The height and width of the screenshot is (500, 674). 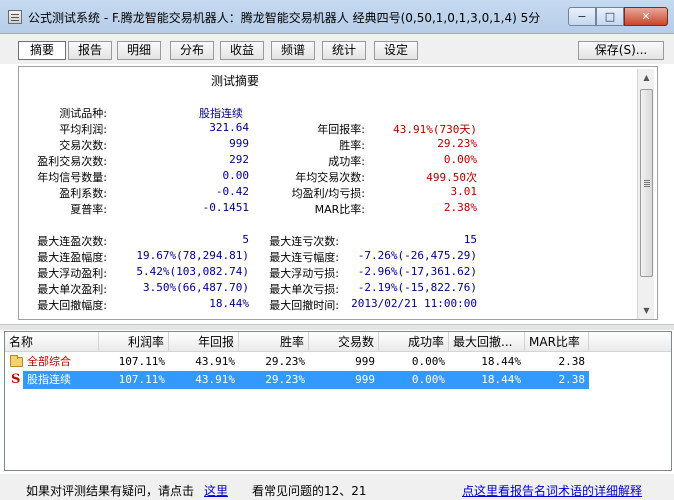 I want to click on glossary-link: 点这里看报告名词术语的详细解释, so click(x=552, y=490).